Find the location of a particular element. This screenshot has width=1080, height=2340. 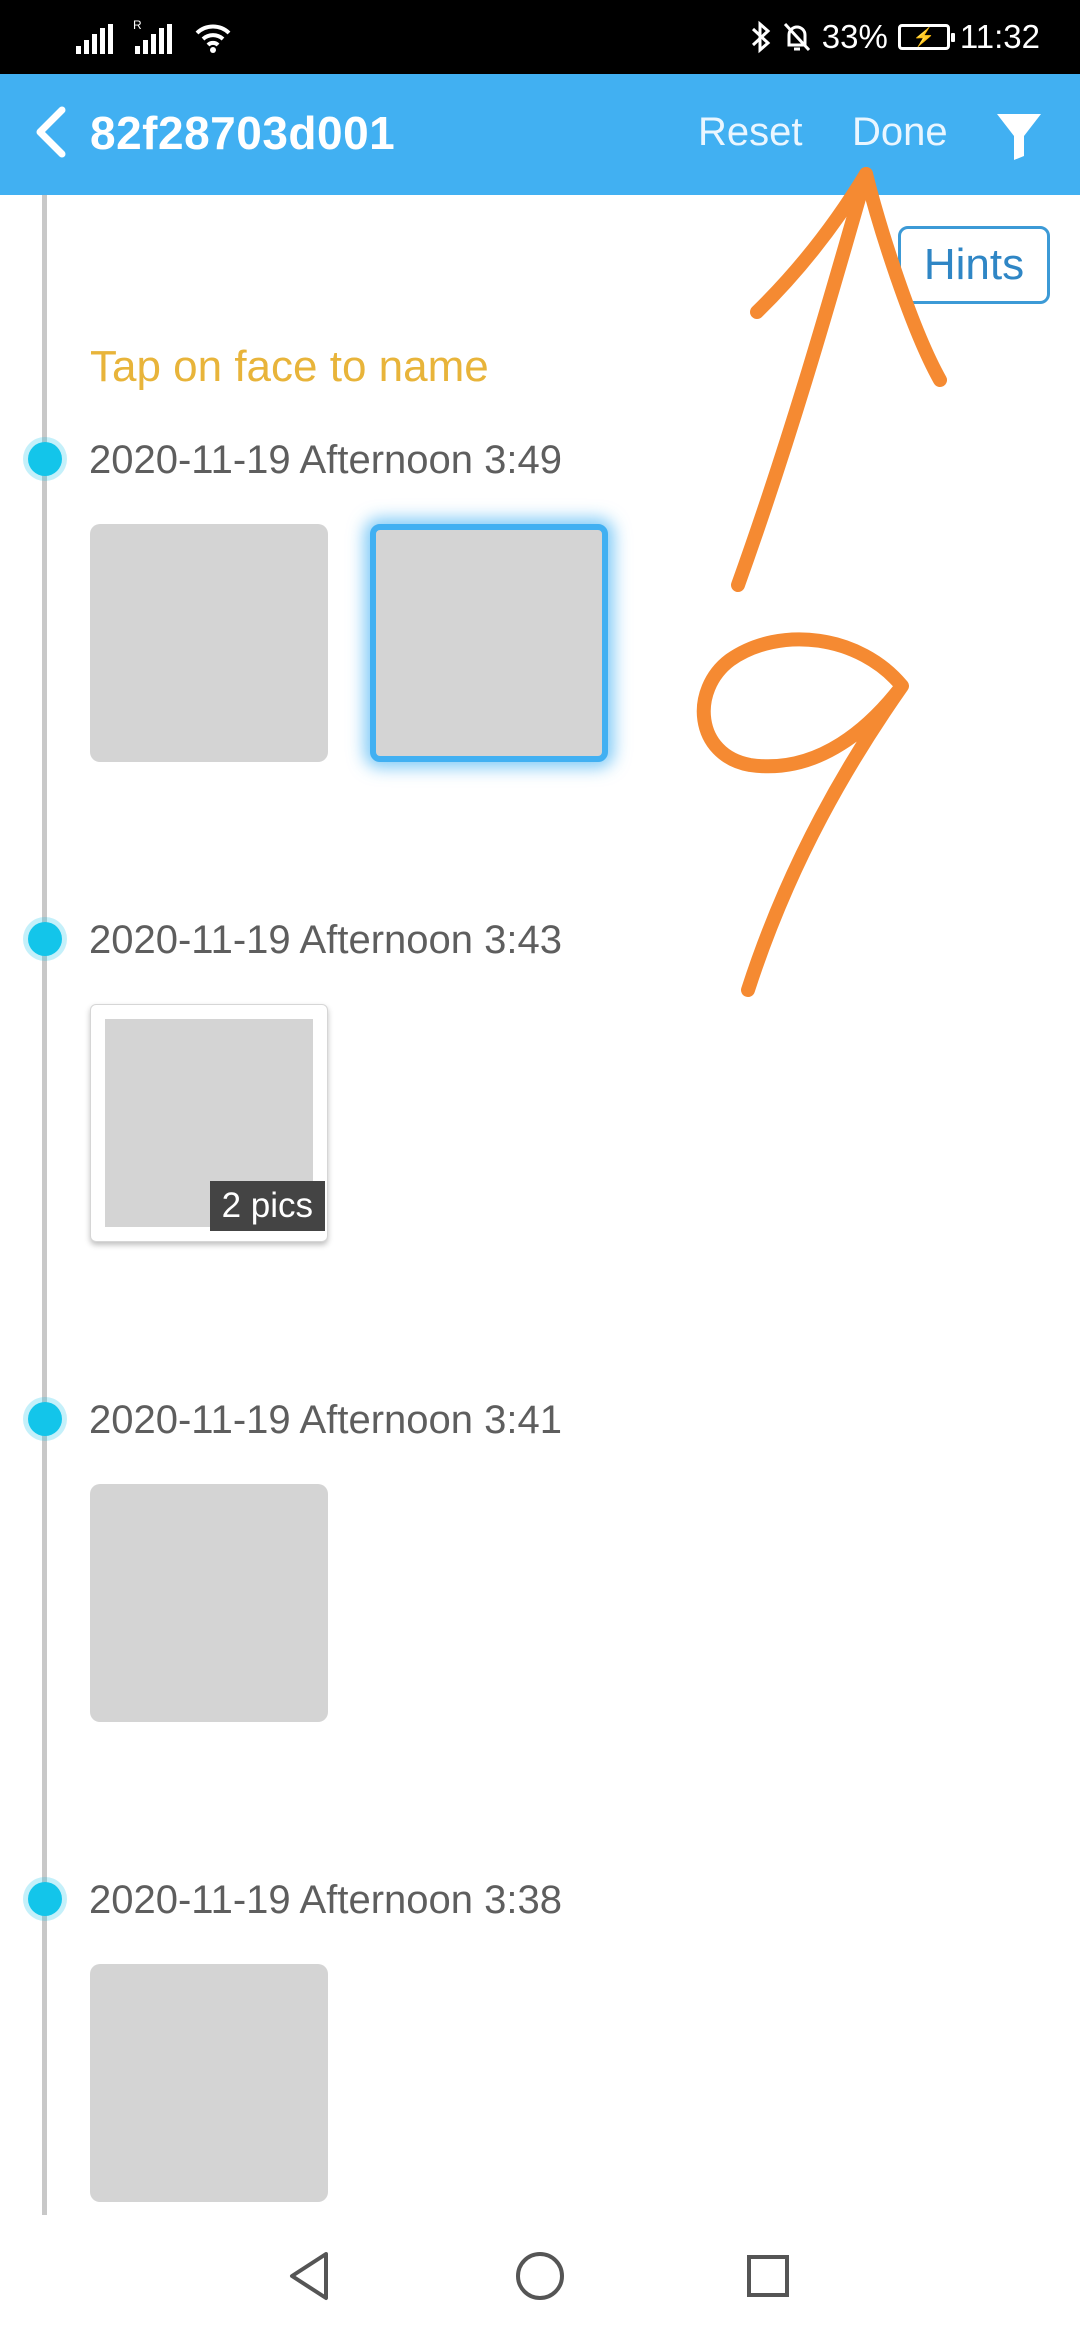

nav-back-button is located at coordinates (309, 2278).